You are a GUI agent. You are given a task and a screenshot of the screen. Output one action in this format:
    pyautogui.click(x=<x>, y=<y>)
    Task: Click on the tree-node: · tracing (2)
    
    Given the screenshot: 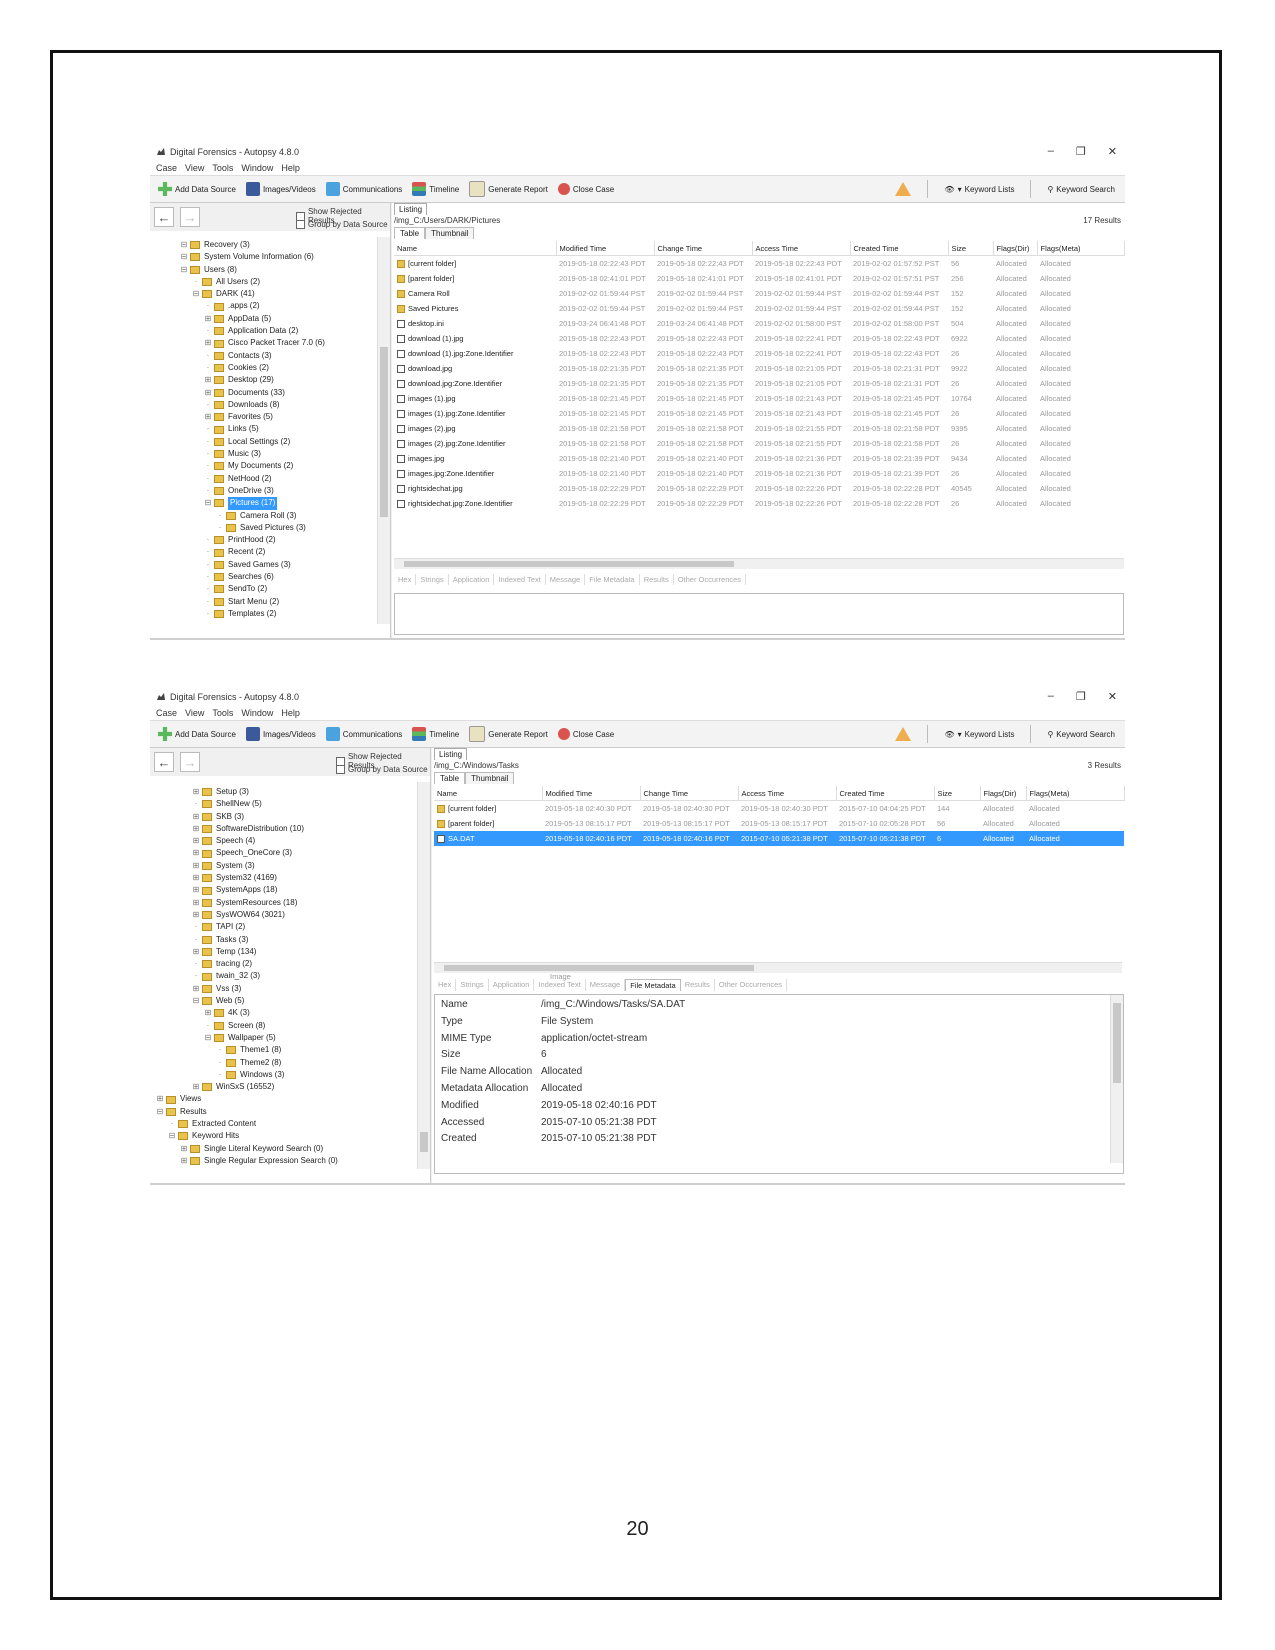 What is the action you would take?
    pyautogui.click(x=283, y=964)
    